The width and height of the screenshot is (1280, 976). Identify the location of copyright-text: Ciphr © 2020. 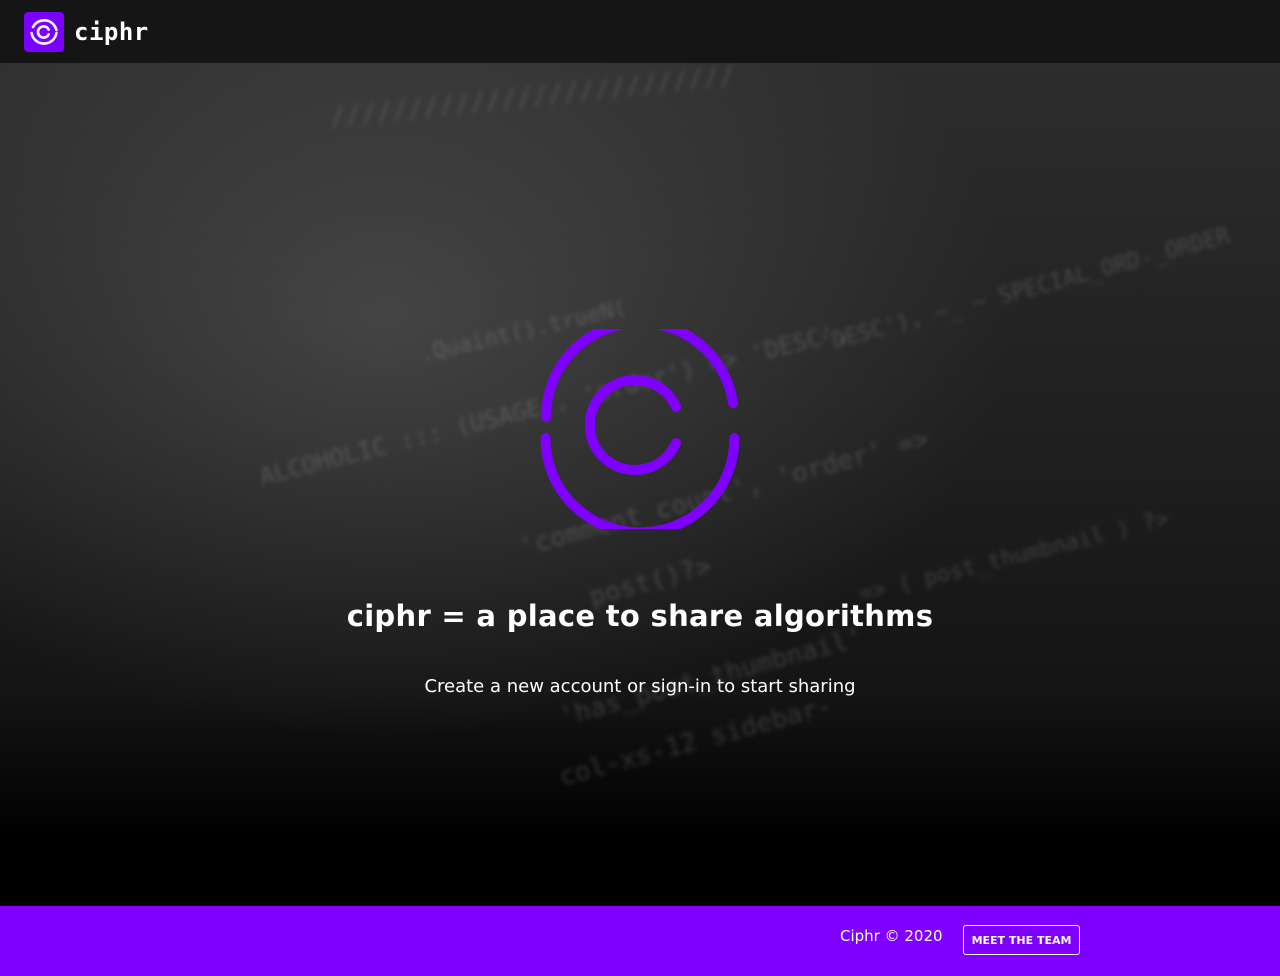
(891, 936).